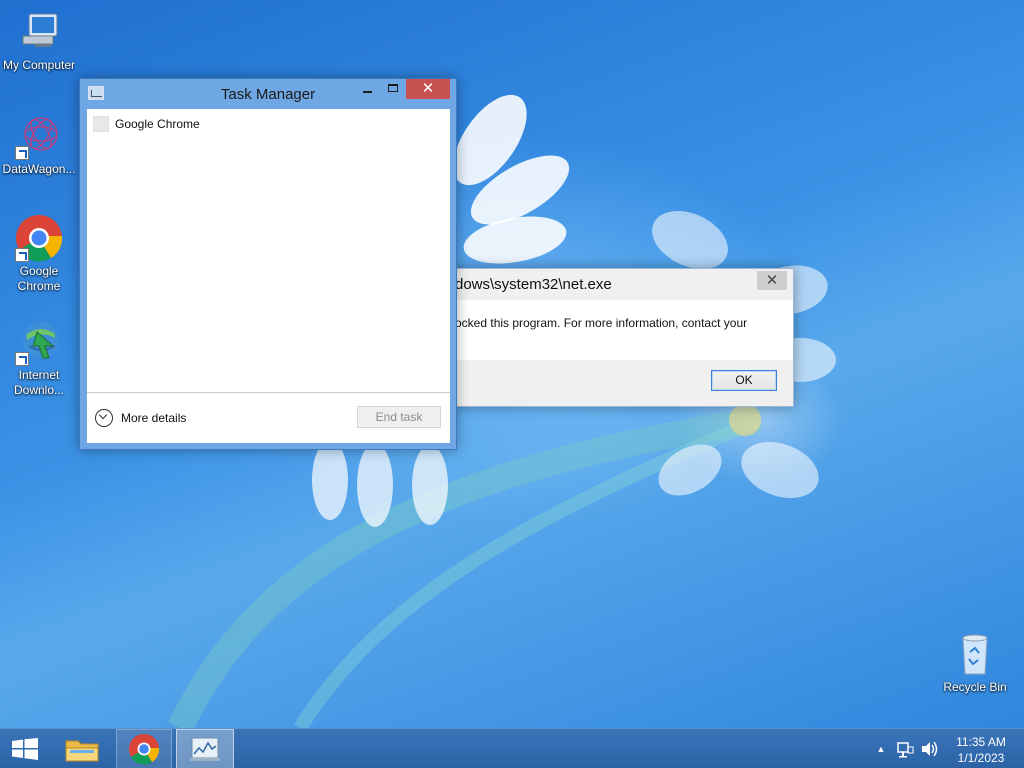  I want to click on desktop-icon-google-chrome: Google Chrome, so click(39, 254).